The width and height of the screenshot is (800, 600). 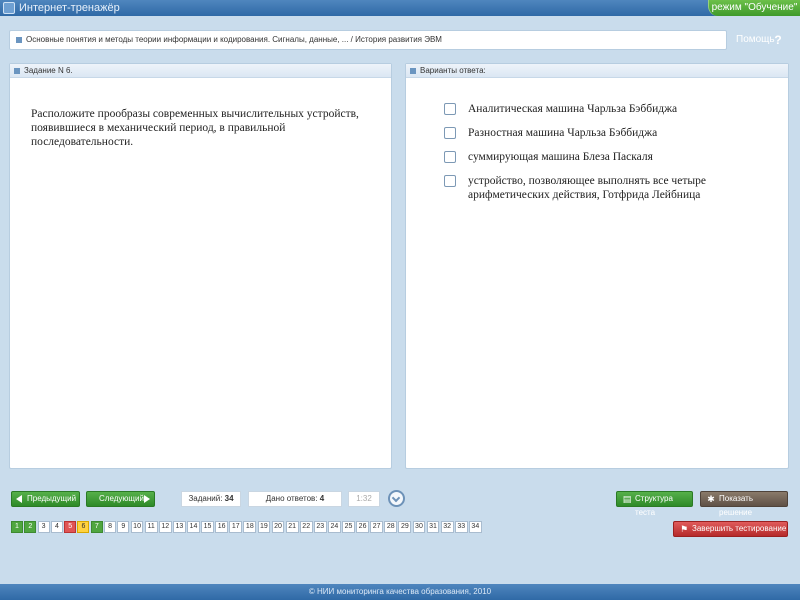 What do you see at coordinates (292, 527) in the screenshot?
I see `pager-item-21: 21` at bounding box center [292, 527].